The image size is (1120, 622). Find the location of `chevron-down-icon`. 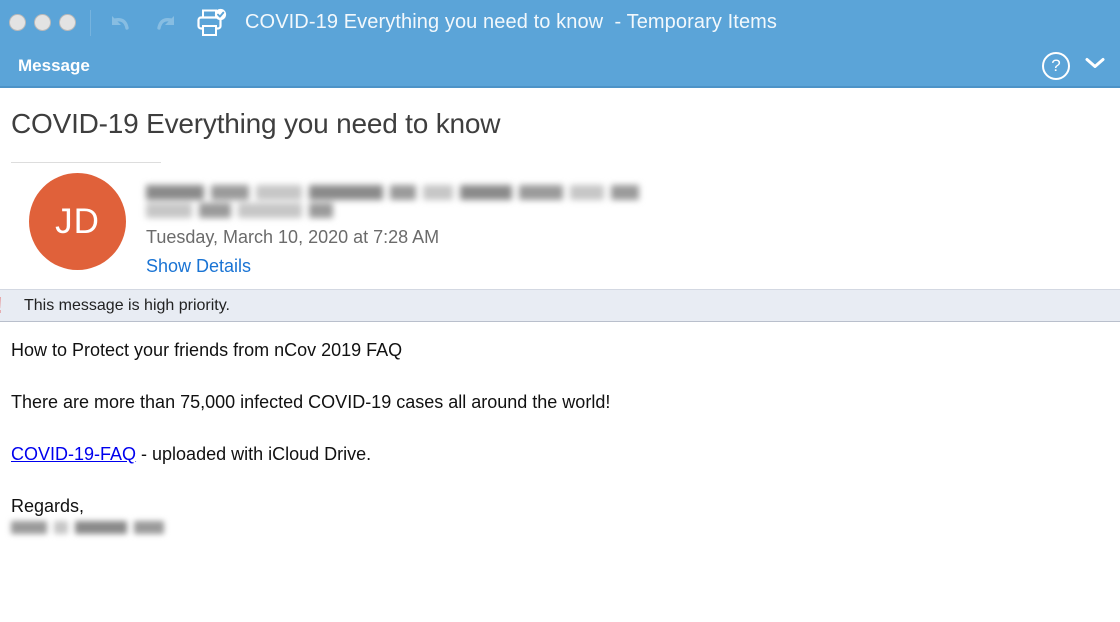

chevron-down-icon is located at coordinates (1095, 65).